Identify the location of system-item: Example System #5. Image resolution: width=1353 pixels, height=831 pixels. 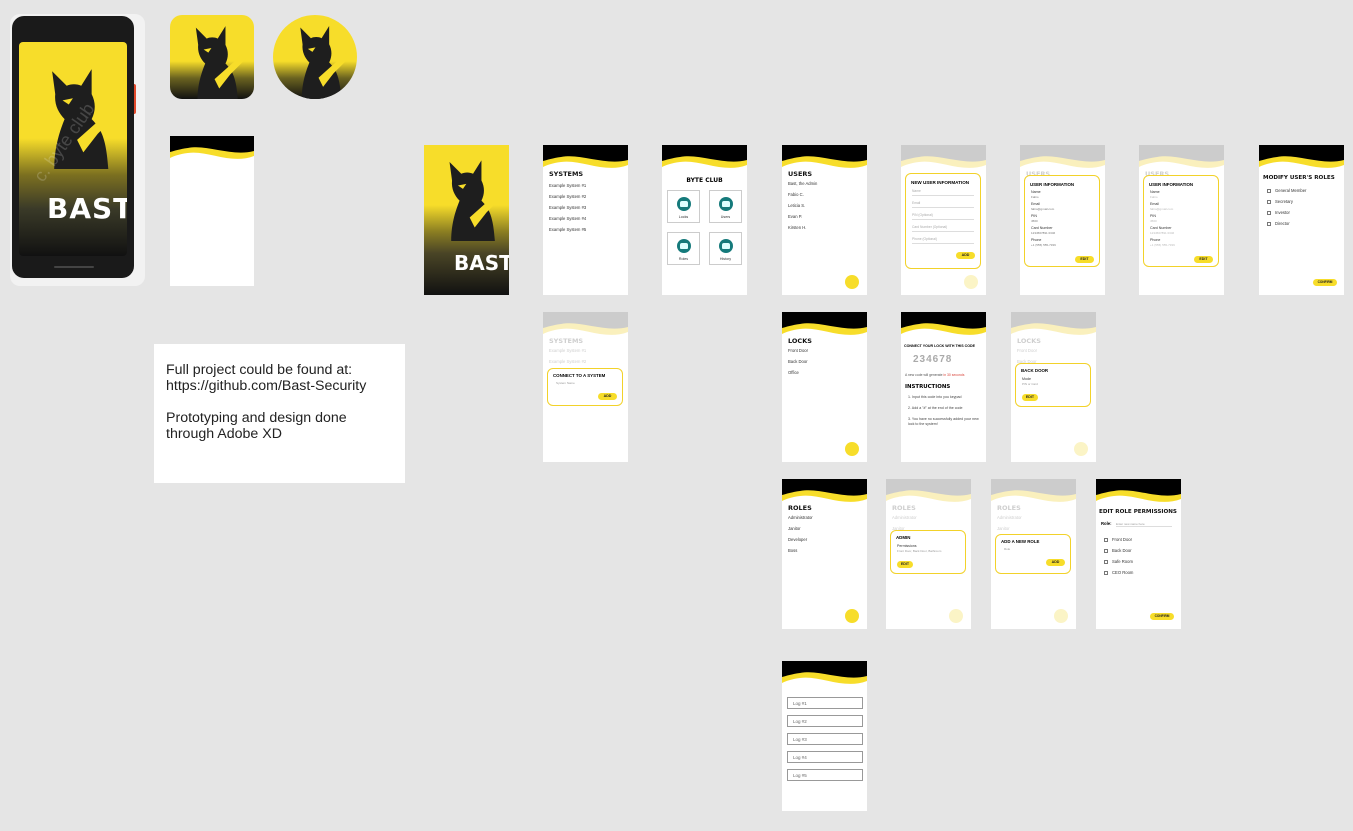
(567, 229).